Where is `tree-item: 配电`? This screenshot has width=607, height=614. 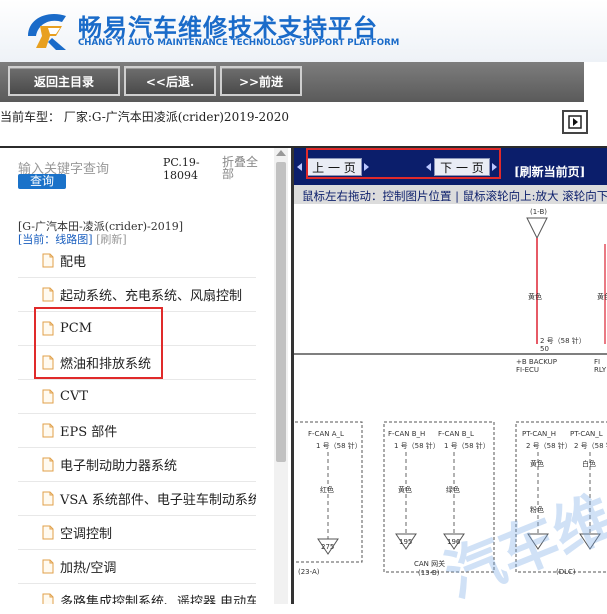 tree-item: 配电 is located at coordinates (137, 261).